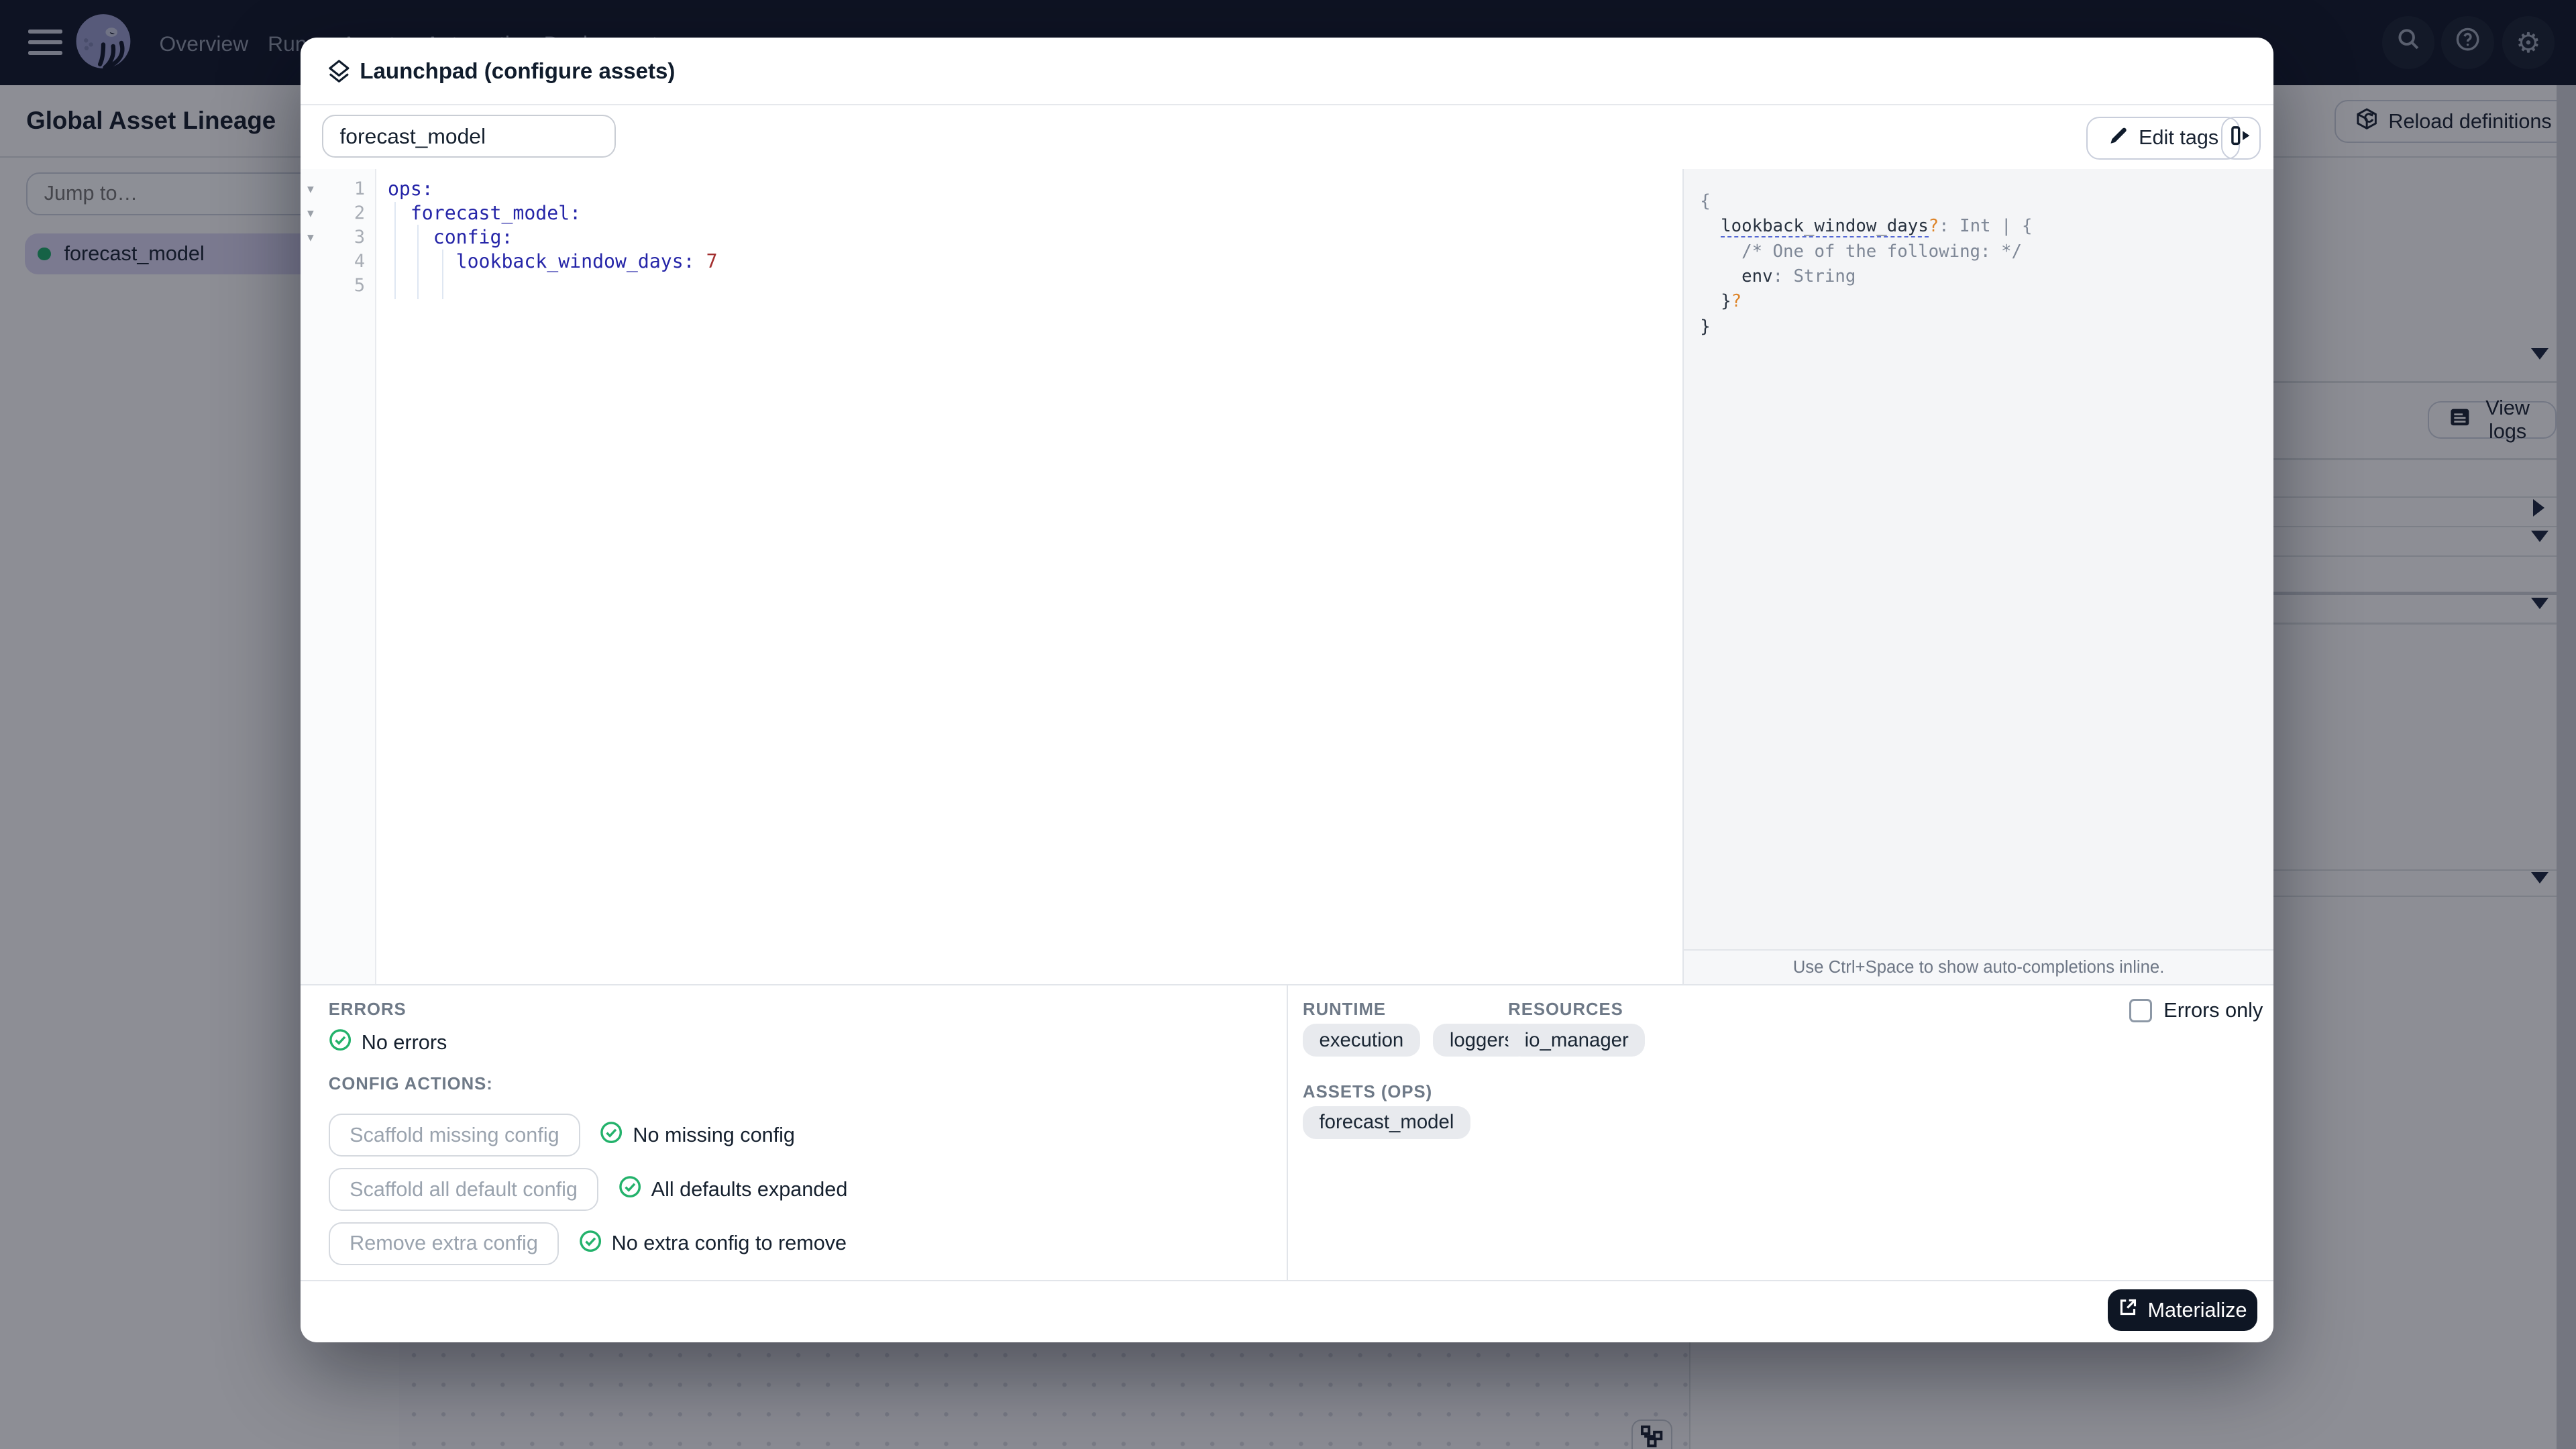 The image size is (2576, 1449). Describe the element at coordinates (518, 72) in the screenshot. I see `modal-title: Launchpad (configure assets)` at that location.